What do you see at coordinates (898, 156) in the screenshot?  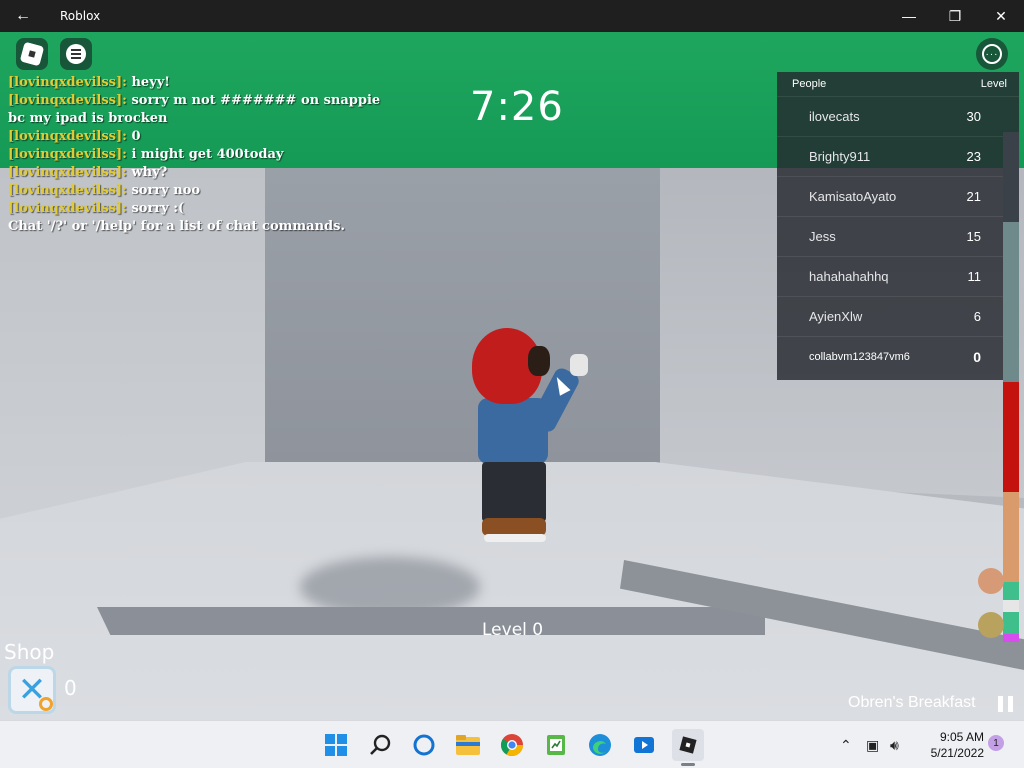 I see `leaderboard-row: Brighty911 23` at bounding box center [898, 156].